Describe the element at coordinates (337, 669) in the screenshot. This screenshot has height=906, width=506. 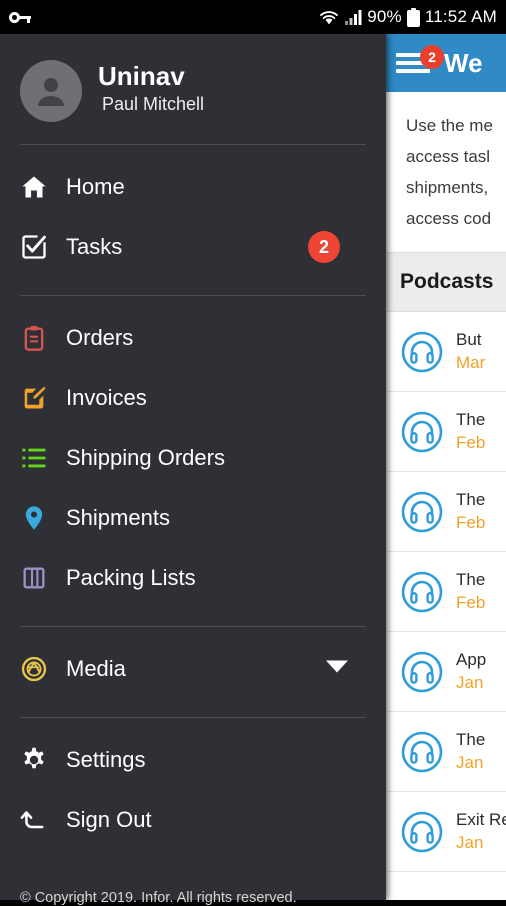
I see `chevron-down-icon` at that location.